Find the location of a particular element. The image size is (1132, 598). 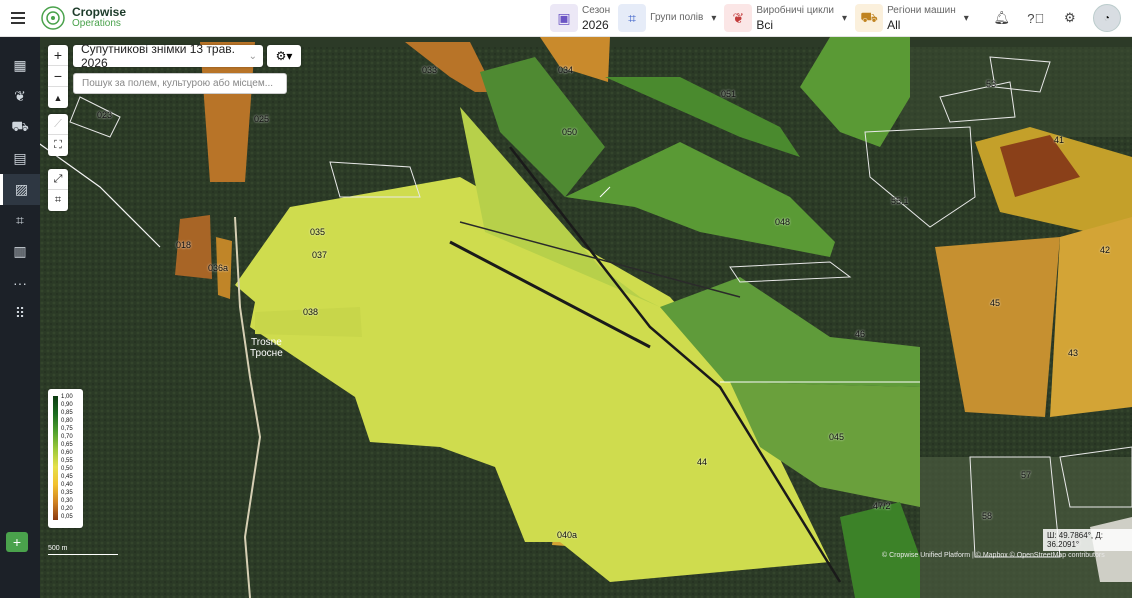

brand-sub: Operations is located at coordinates (96, 23).